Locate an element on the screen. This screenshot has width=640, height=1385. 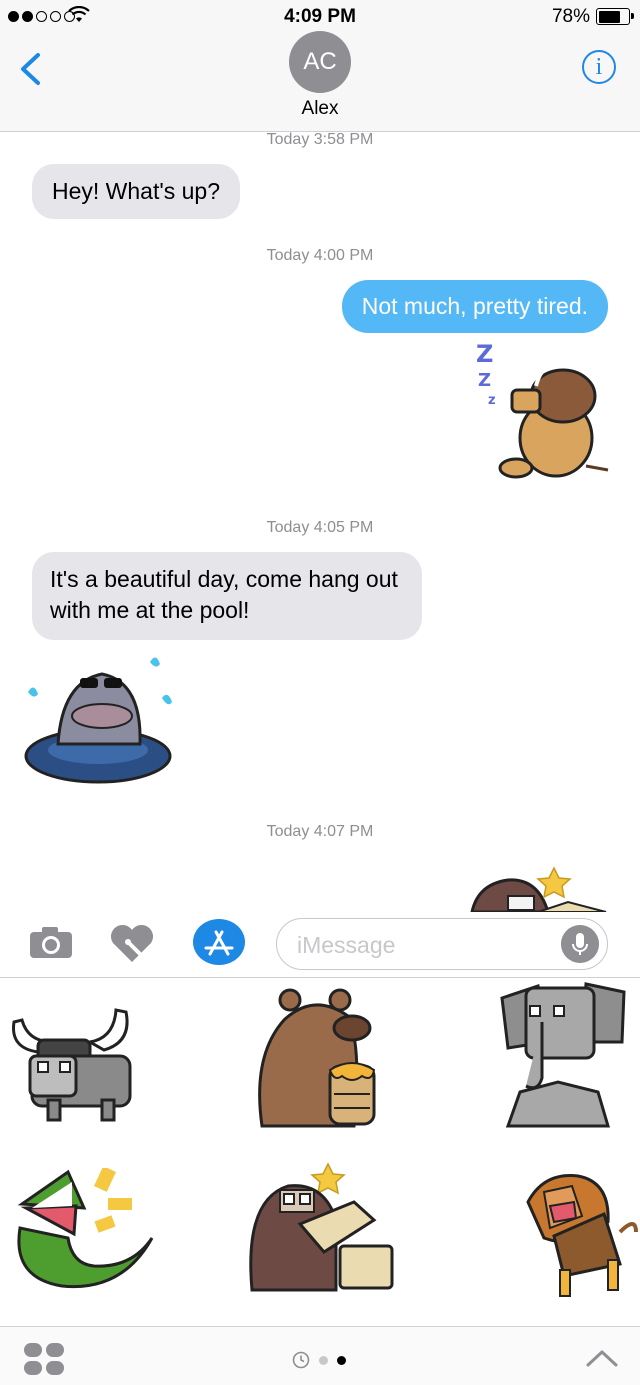
page-indicator is located at coordinates (319, 1360).